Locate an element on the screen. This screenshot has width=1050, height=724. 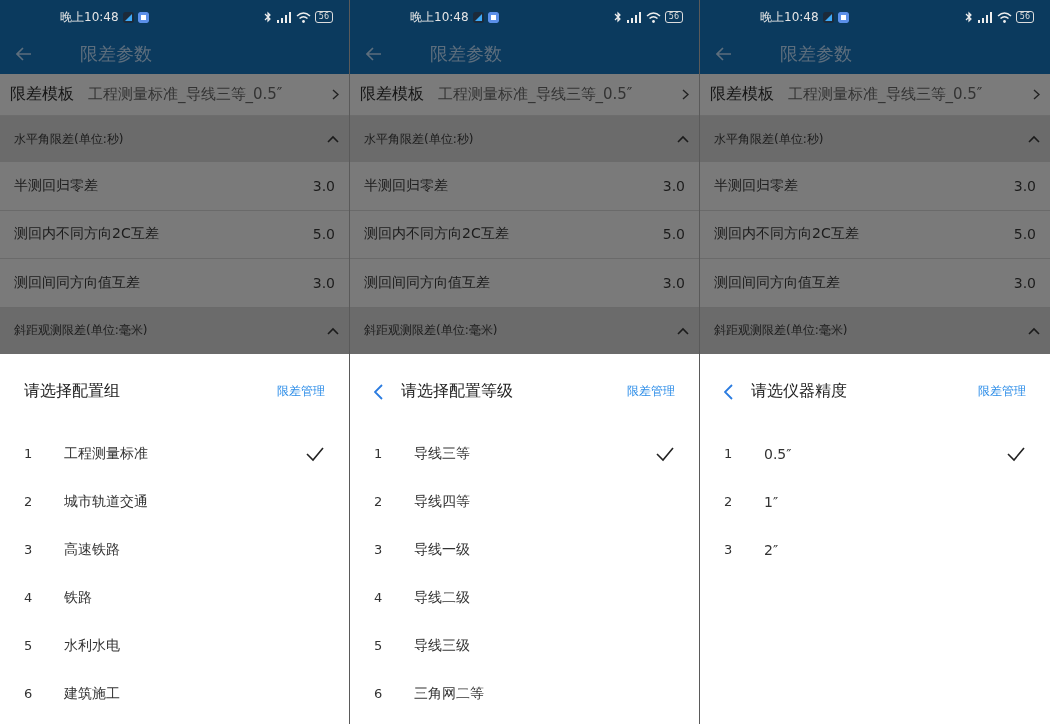
sheet-title: 请选仪器精度 is located at coordinates (799, 391).